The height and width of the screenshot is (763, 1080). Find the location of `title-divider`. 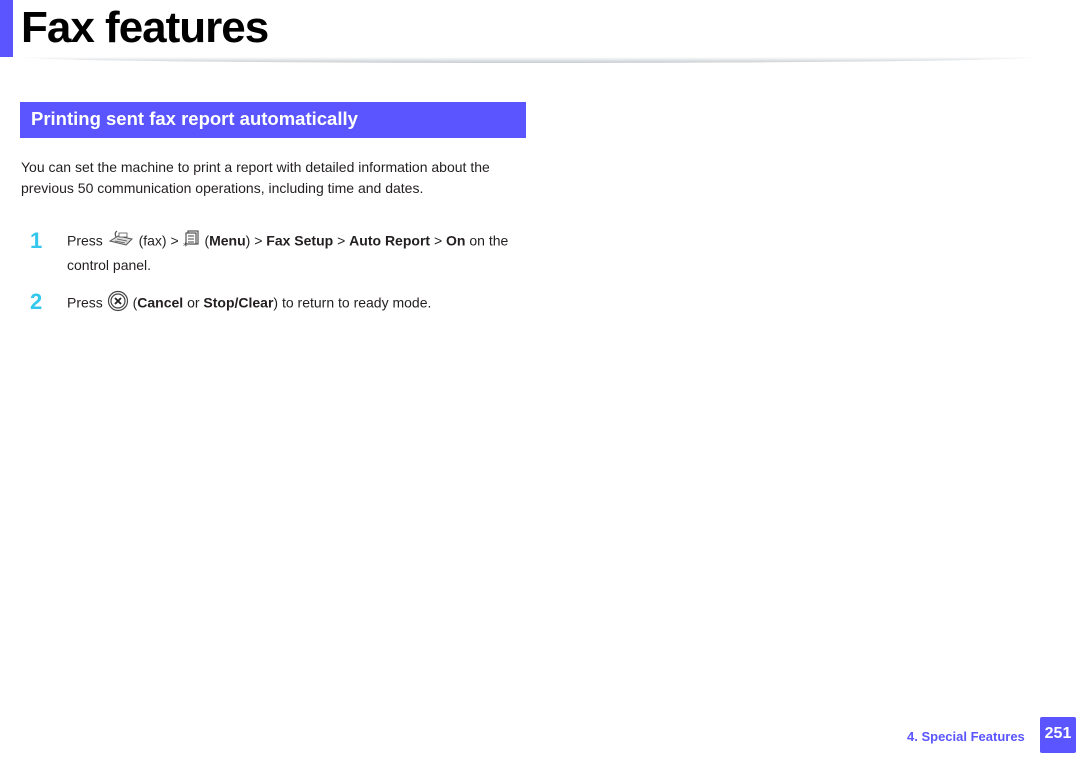

title-divider is located at coordinates (527, 60).